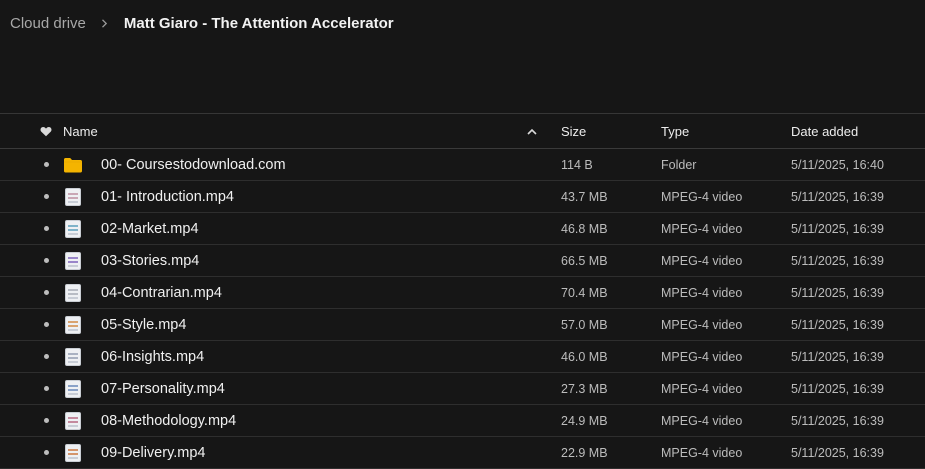  What do you see at coordinates (161, 292) in the screenshot?
I see `file-name: 04-Contrarian.mp4` at bounding box center [161, 292].